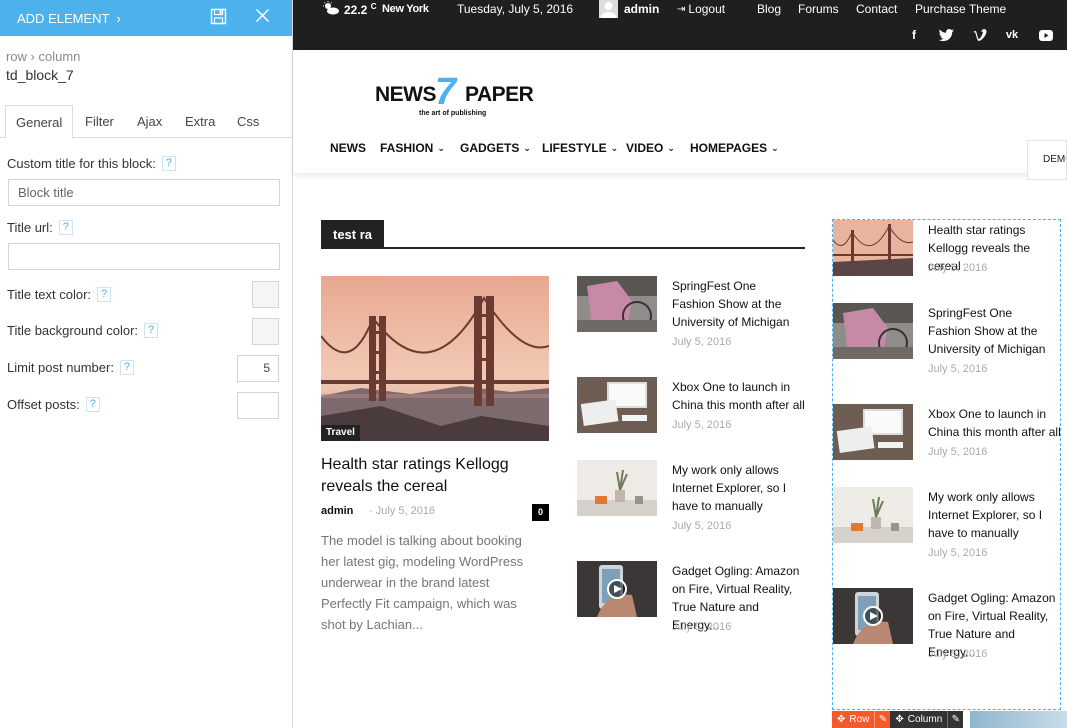  I want to click on tab-ajax: Ajax, so click(149, 121).